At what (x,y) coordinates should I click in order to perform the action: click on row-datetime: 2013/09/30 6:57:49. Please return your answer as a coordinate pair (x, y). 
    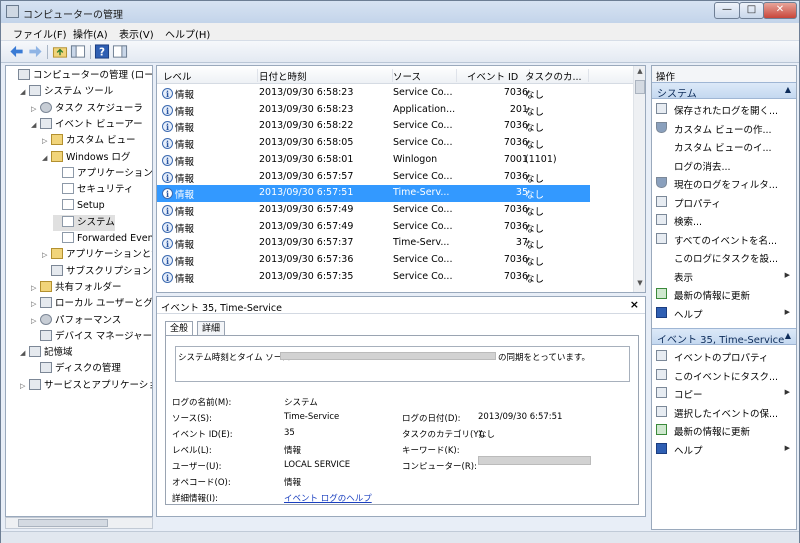
    Looking at the image, I should click on (306, 226).